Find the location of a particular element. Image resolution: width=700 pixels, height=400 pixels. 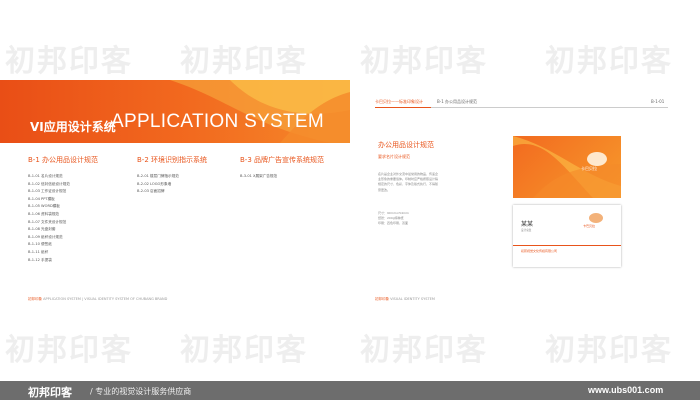

page-title: 办公用品设计规范 is located at coordinates (406, 145).